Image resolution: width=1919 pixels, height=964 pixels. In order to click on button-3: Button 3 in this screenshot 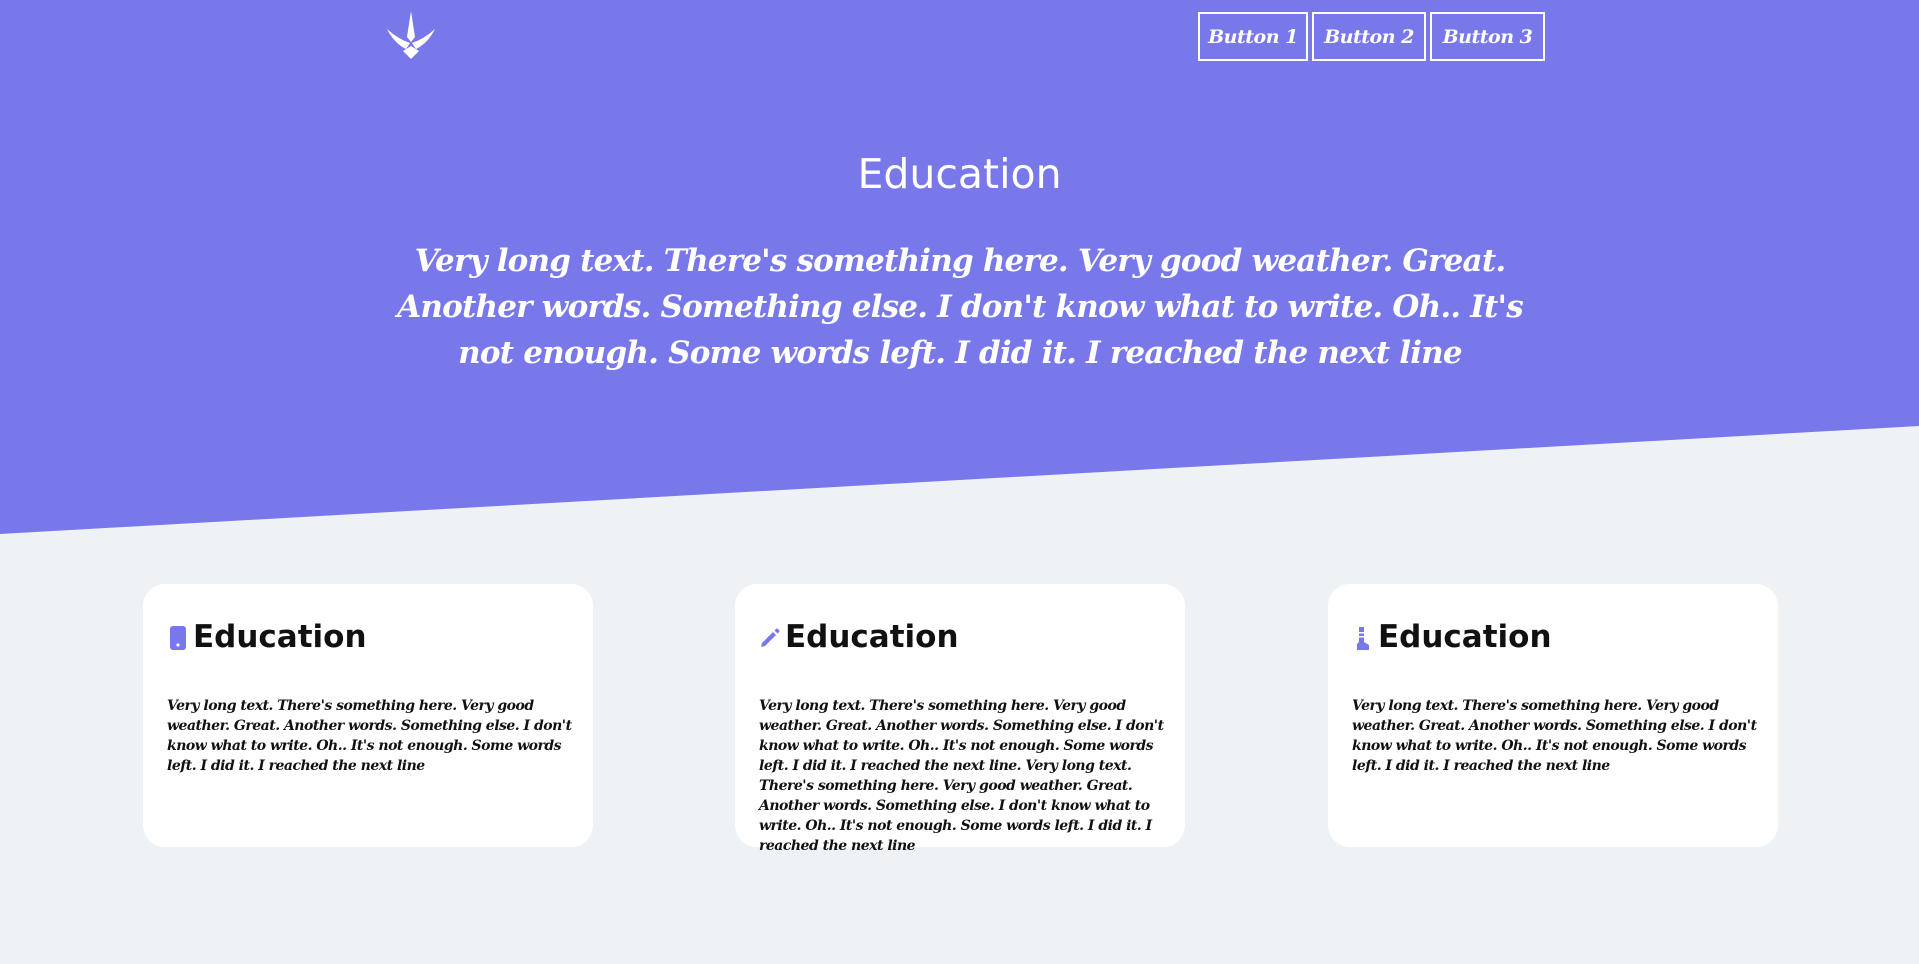, I will do `click(1487, 36)`.